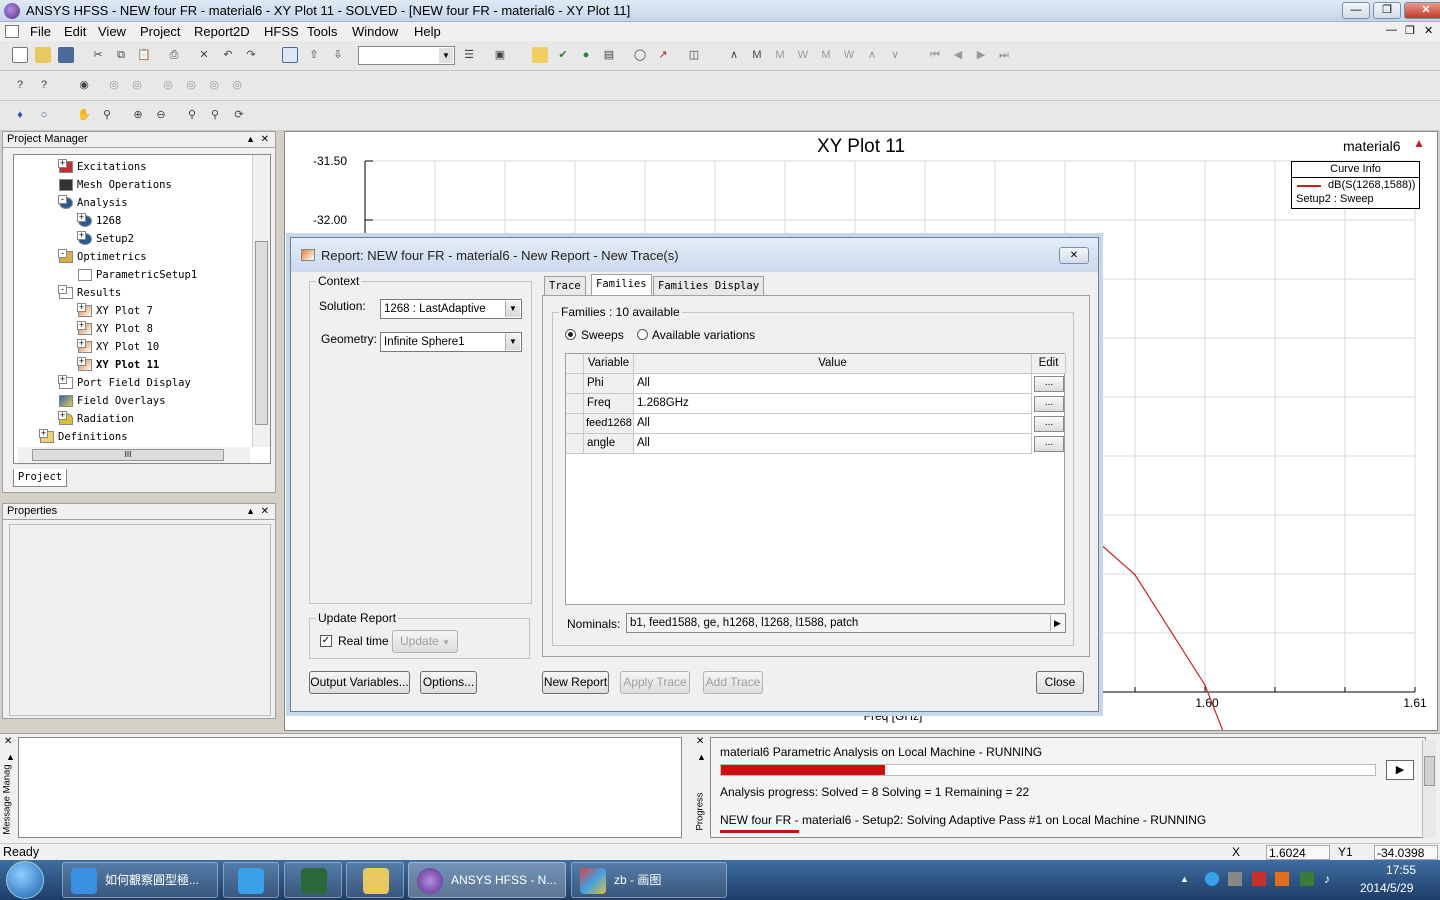  What do you see at coordinates (214, 85) in the screenshot?
I see `view-5-icon: ◎` at bounding box center [214, 85].